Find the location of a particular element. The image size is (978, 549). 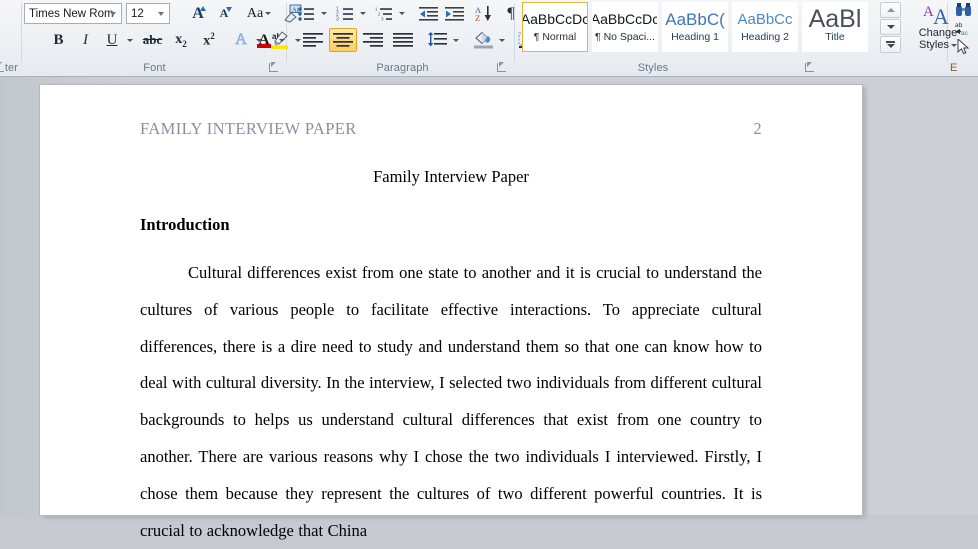

style-item-heading-1: AaBbC( Heading 1 is located at coordinates (695, 27).